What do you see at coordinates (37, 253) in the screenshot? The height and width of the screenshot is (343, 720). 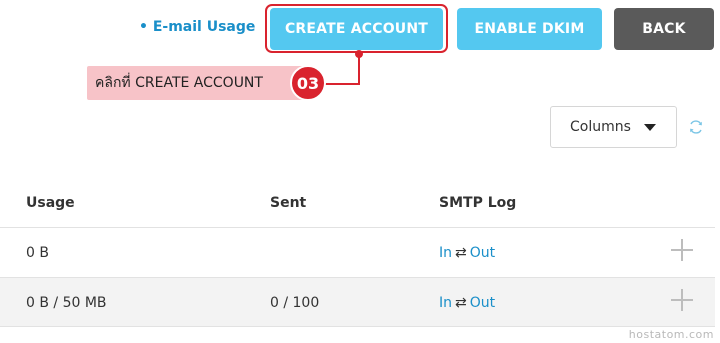 I see `cell-usage: 0 B` at bounding box center [37, 253].